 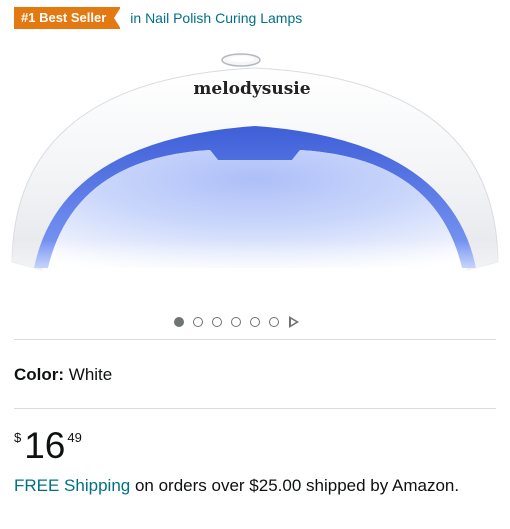 I want to click on best-seller-badge: #1 Best Seller, so click(x=68, y=18).